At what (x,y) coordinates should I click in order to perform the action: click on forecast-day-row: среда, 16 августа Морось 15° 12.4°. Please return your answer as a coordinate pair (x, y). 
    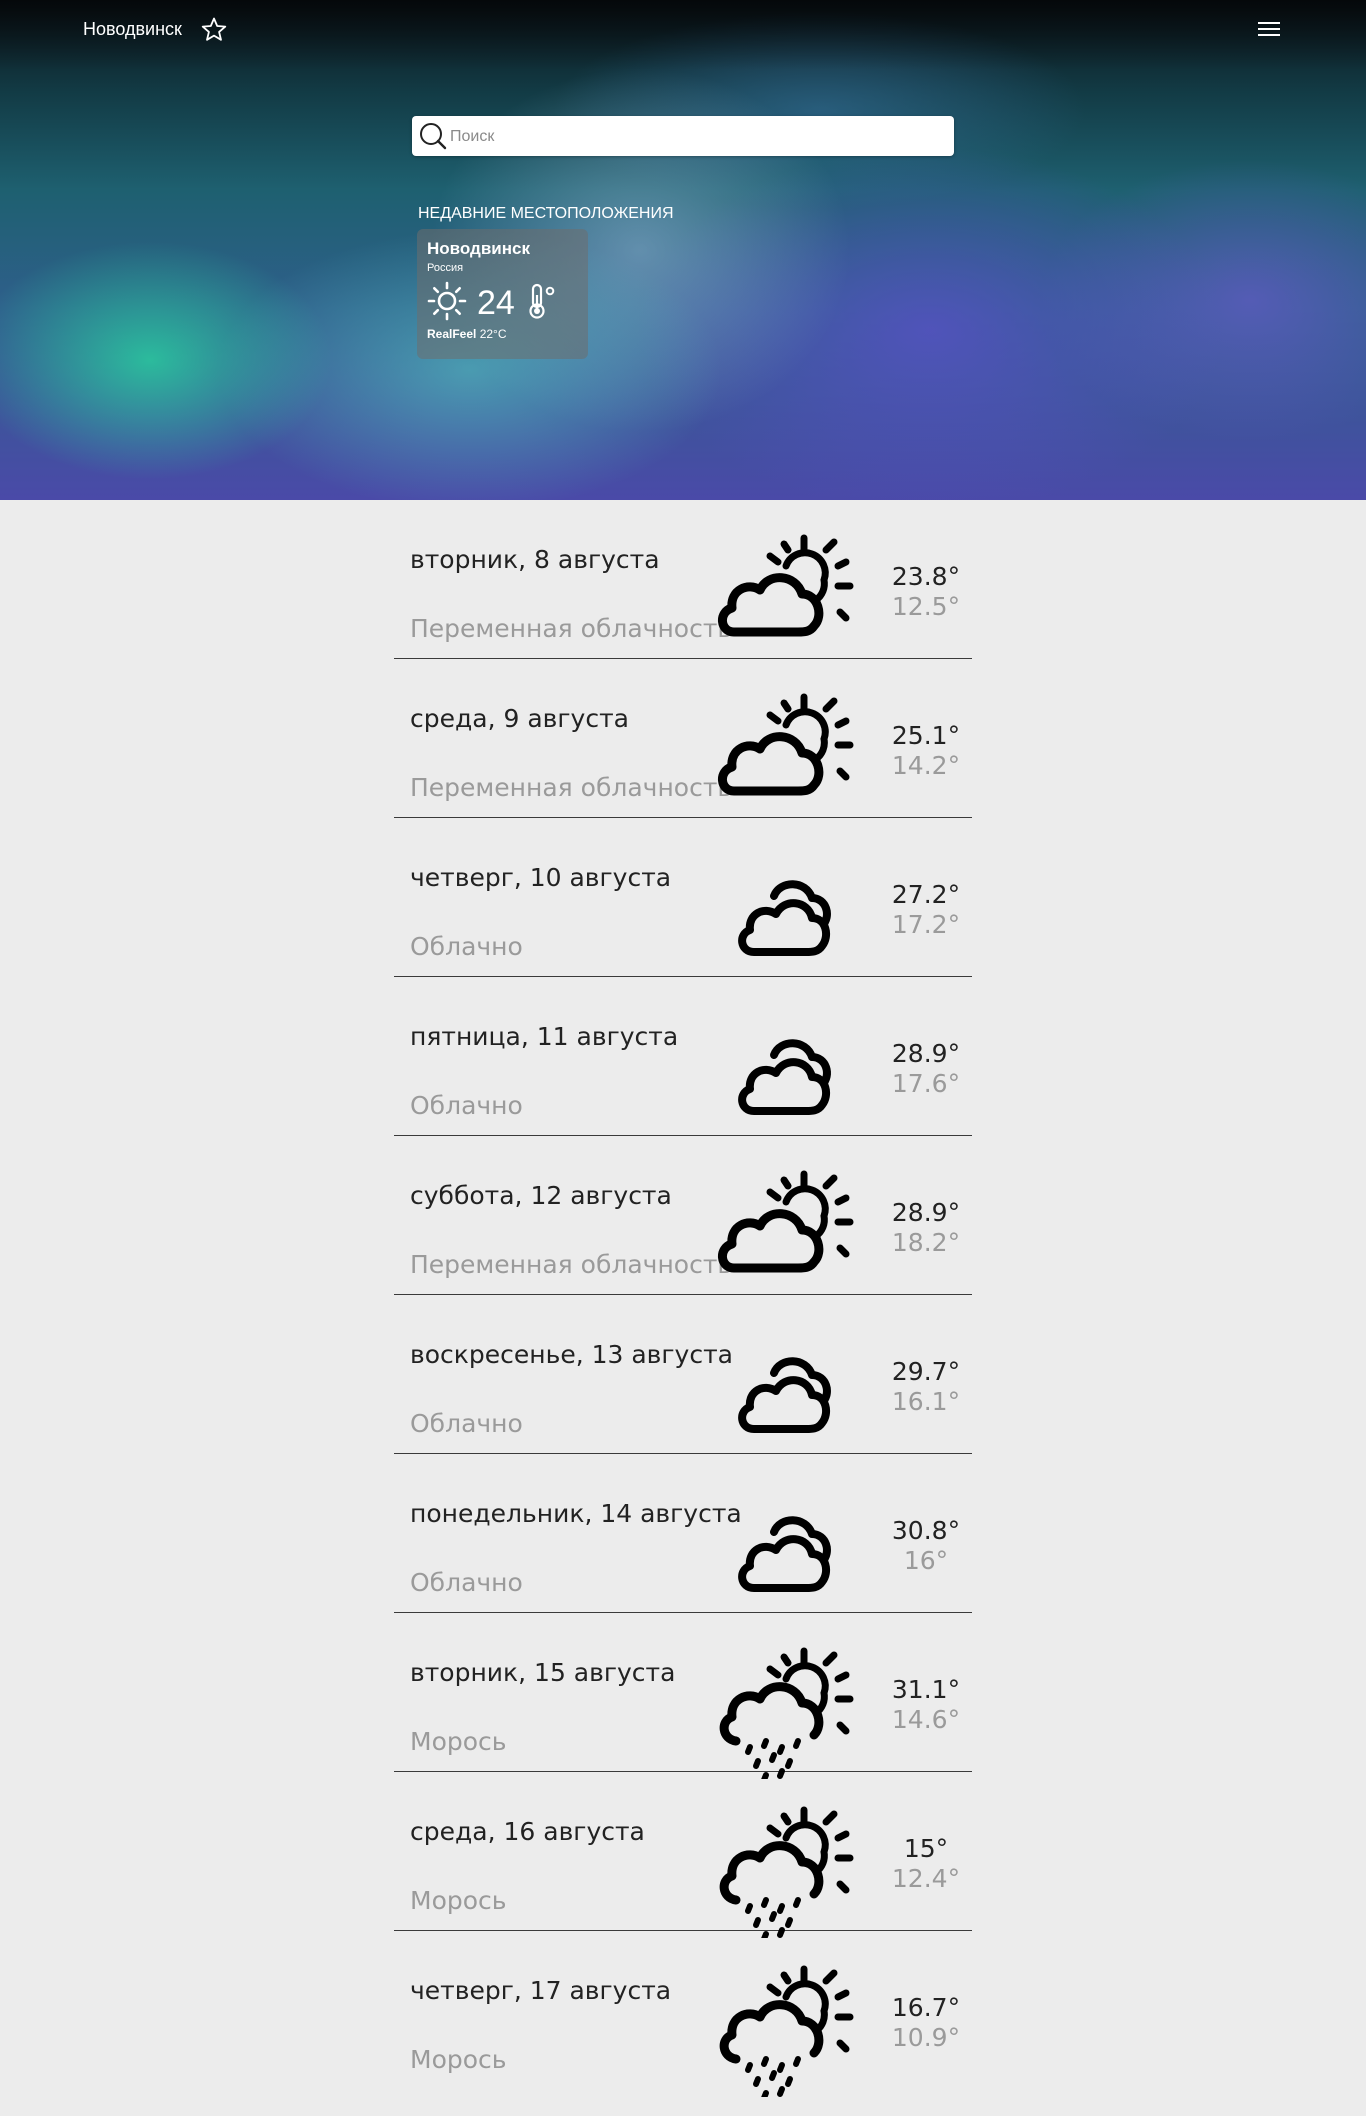
    Looking at the image, I should click on (683, 1855).